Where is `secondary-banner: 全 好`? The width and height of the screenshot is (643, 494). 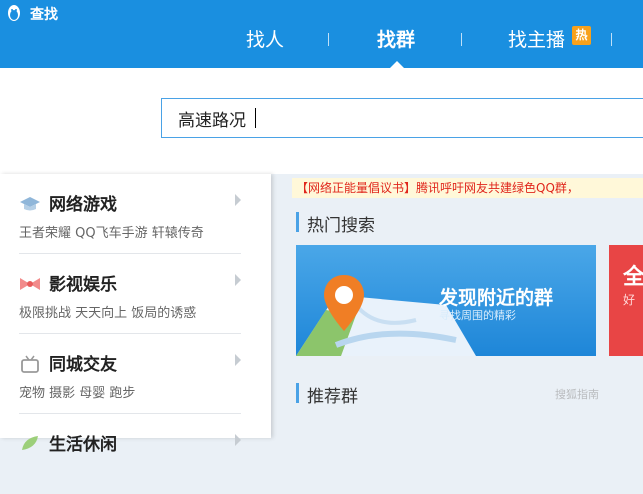 secondary-banner: 全 好 is located at coordinates (626, 300).